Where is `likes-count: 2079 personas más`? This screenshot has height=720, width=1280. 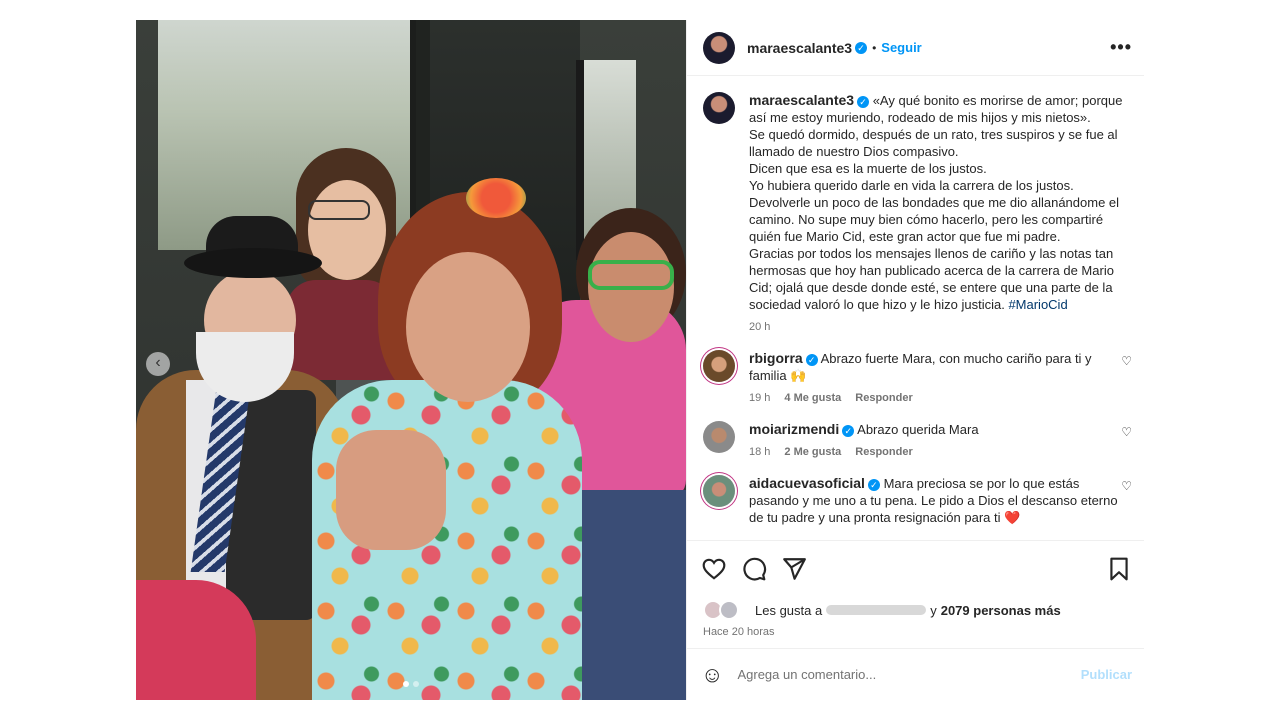 likes-count: 2079 personas más is located at coordinates (1001, 610).